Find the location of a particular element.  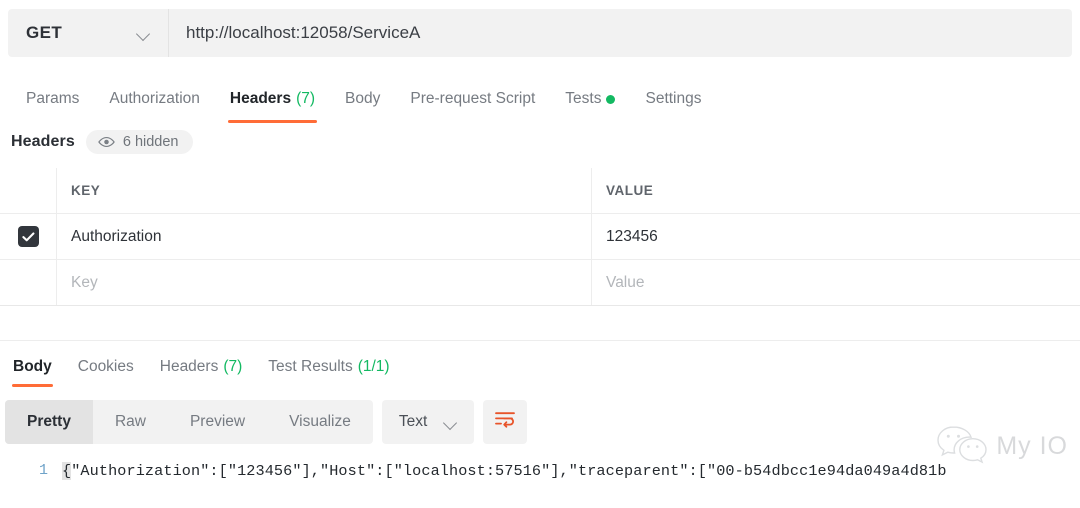

tab-authorization: Authorization is located at coordinates (154, 99).